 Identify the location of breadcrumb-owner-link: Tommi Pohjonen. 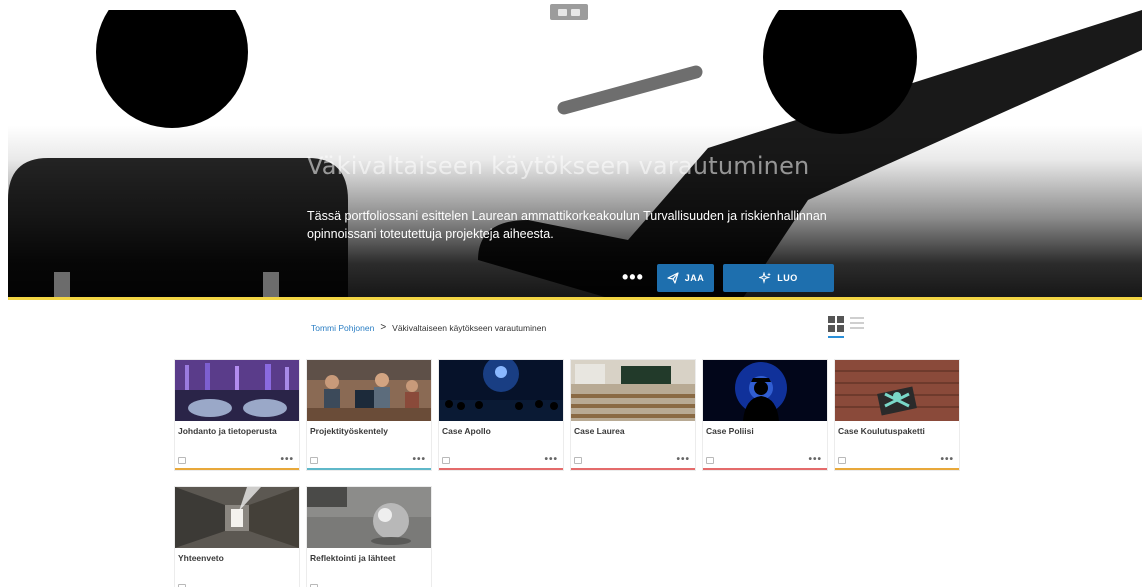
(342, 328).